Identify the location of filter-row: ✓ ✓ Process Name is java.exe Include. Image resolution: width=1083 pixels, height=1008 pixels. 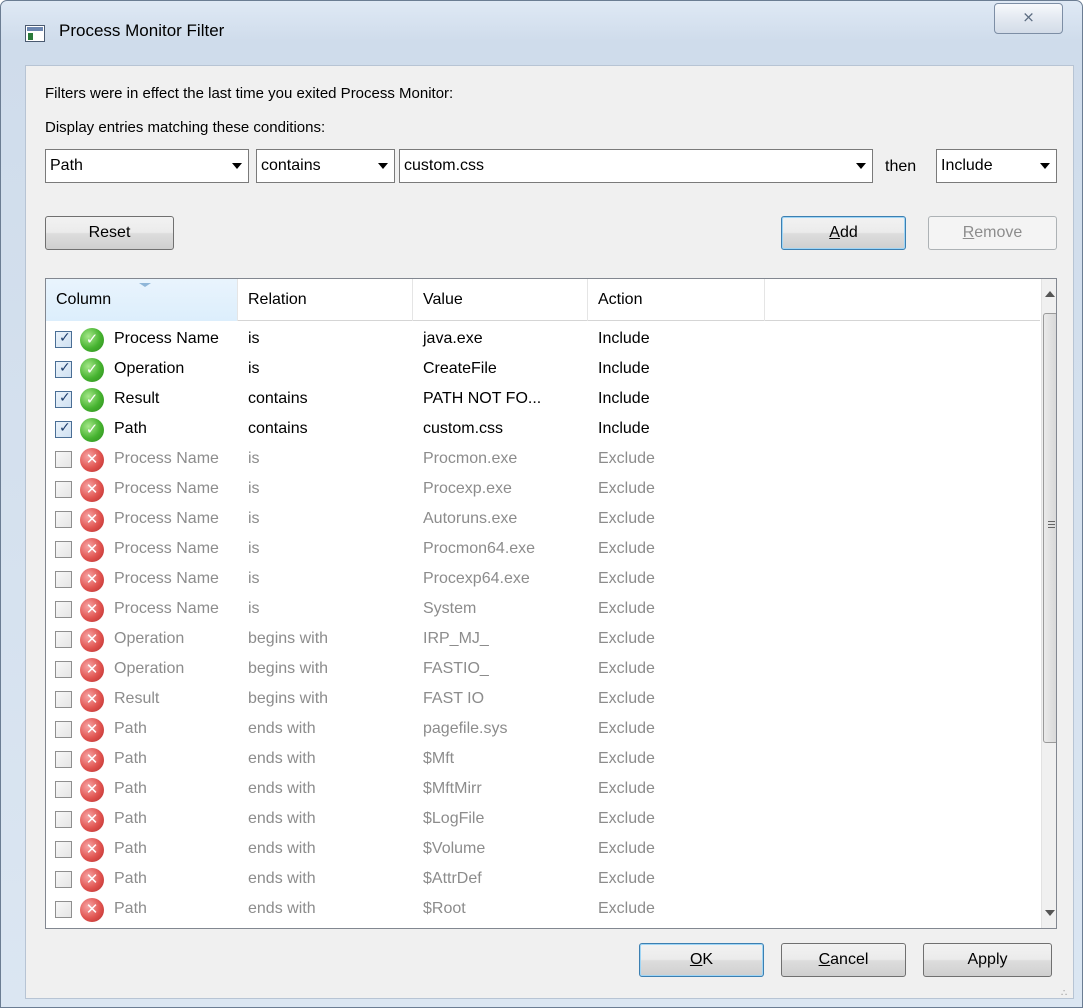
(543, 340).